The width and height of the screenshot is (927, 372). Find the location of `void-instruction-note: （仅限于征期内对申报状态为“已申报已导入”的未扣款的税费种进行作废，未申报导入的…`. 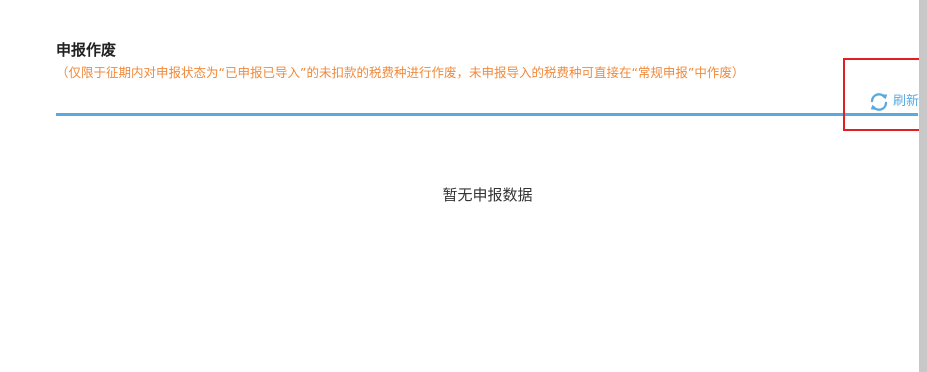

void-instruction-note: （仅限于征期内对申报状态为“已申报已导入”的未扣款的税费种进行作废，未申报导入的… is located at coordinates (400, 72).